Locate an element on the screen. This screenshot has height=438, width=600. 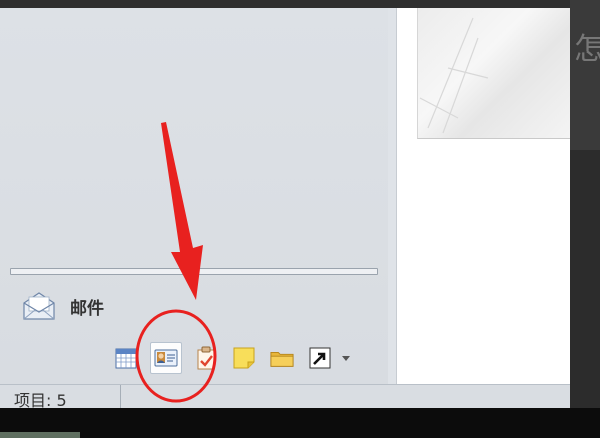
notes-icon is located at coordinates (244, 358).